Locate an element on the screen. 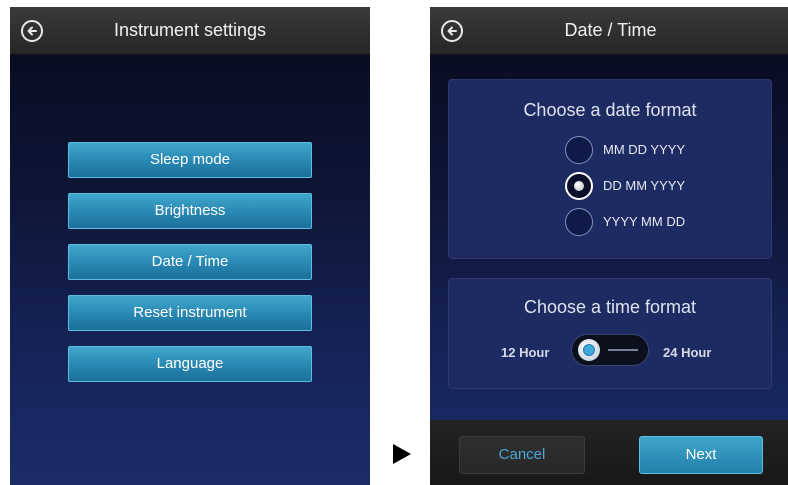 The image size is (788, 485). time-format-heading: Choose a time format is located at coordinates (610, 307).